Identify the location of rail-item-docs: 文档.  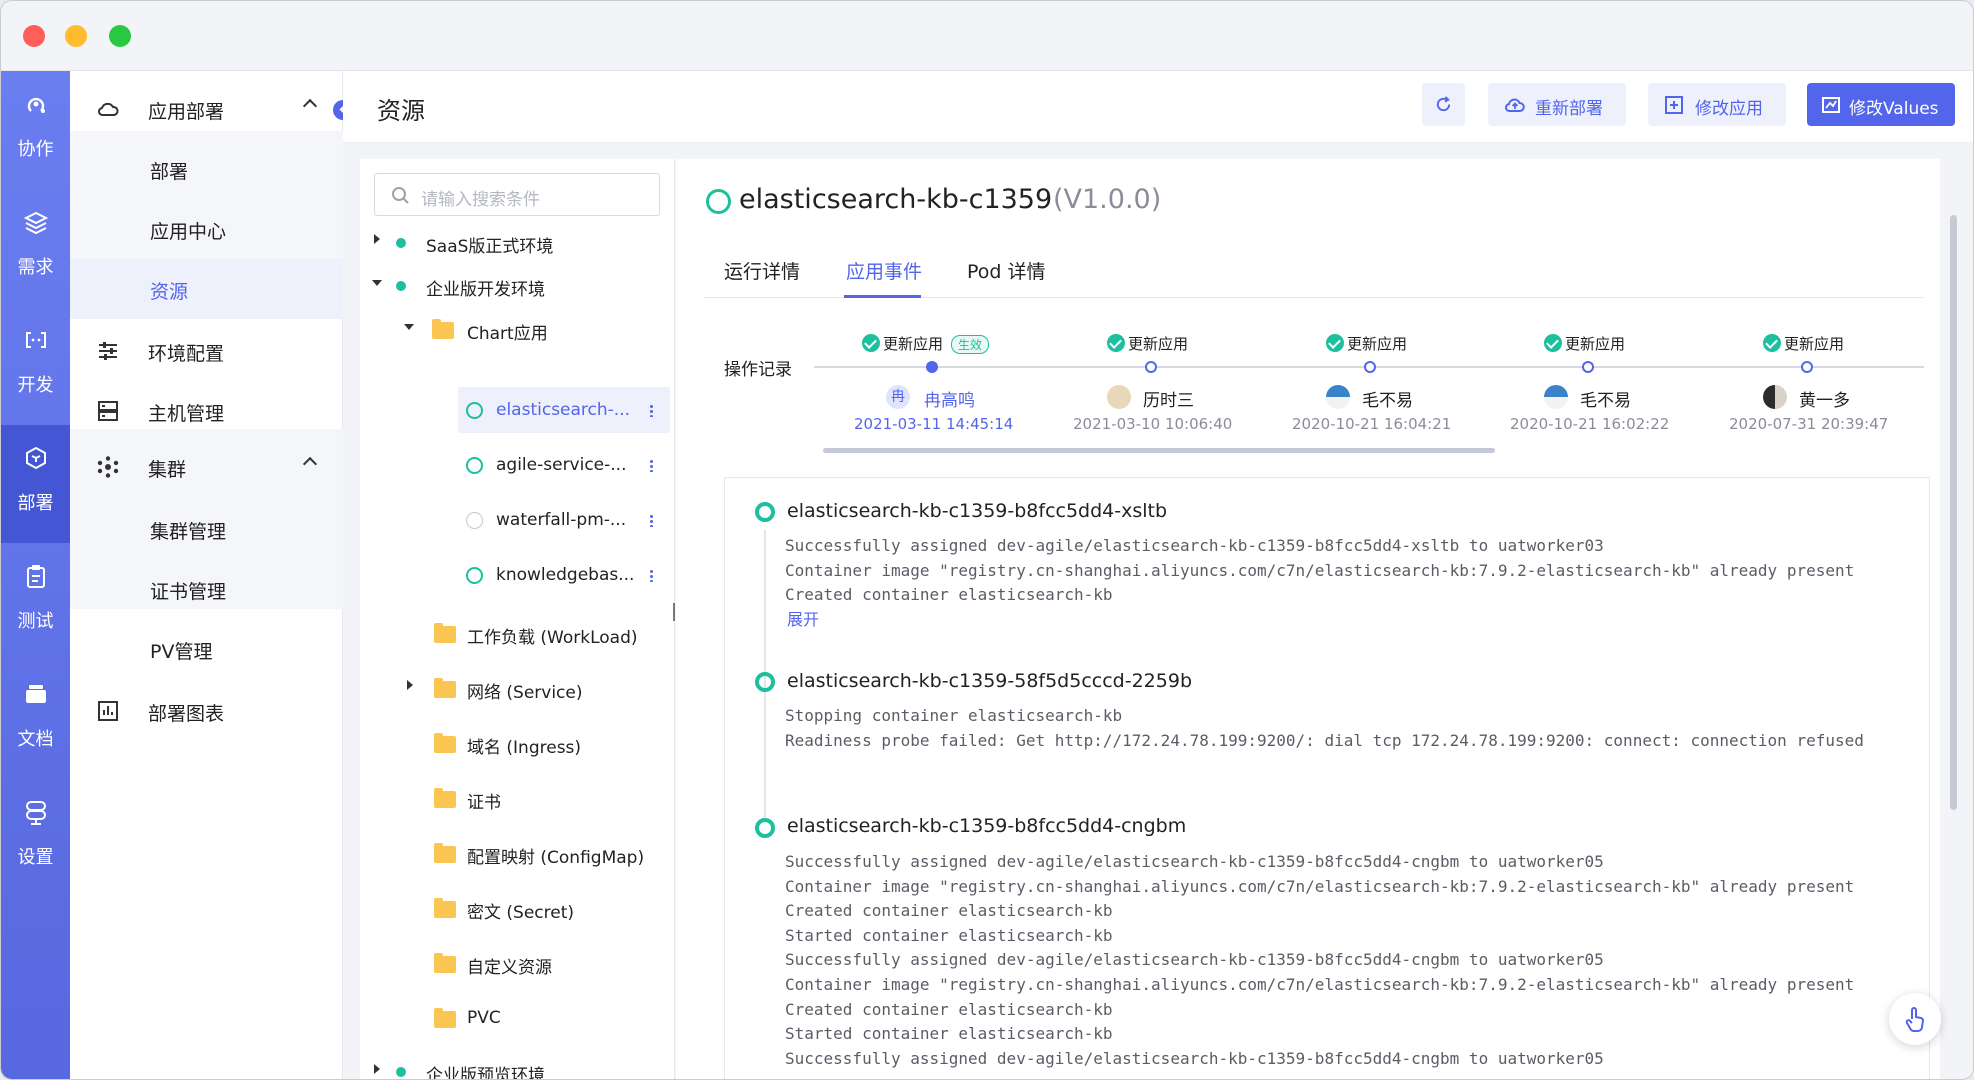
(35, 720).